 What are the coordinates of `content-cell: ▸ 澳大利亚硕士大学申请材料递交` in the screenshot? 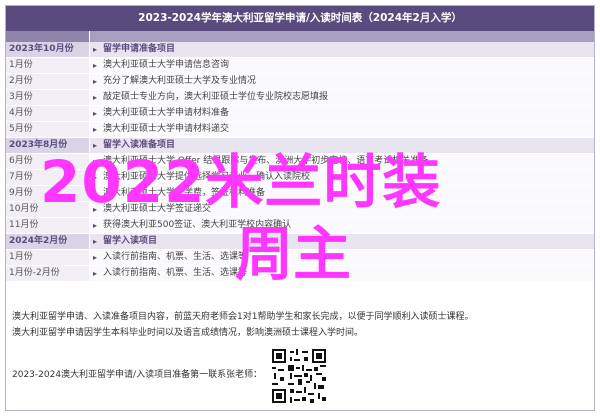 It's located at (342, 129).